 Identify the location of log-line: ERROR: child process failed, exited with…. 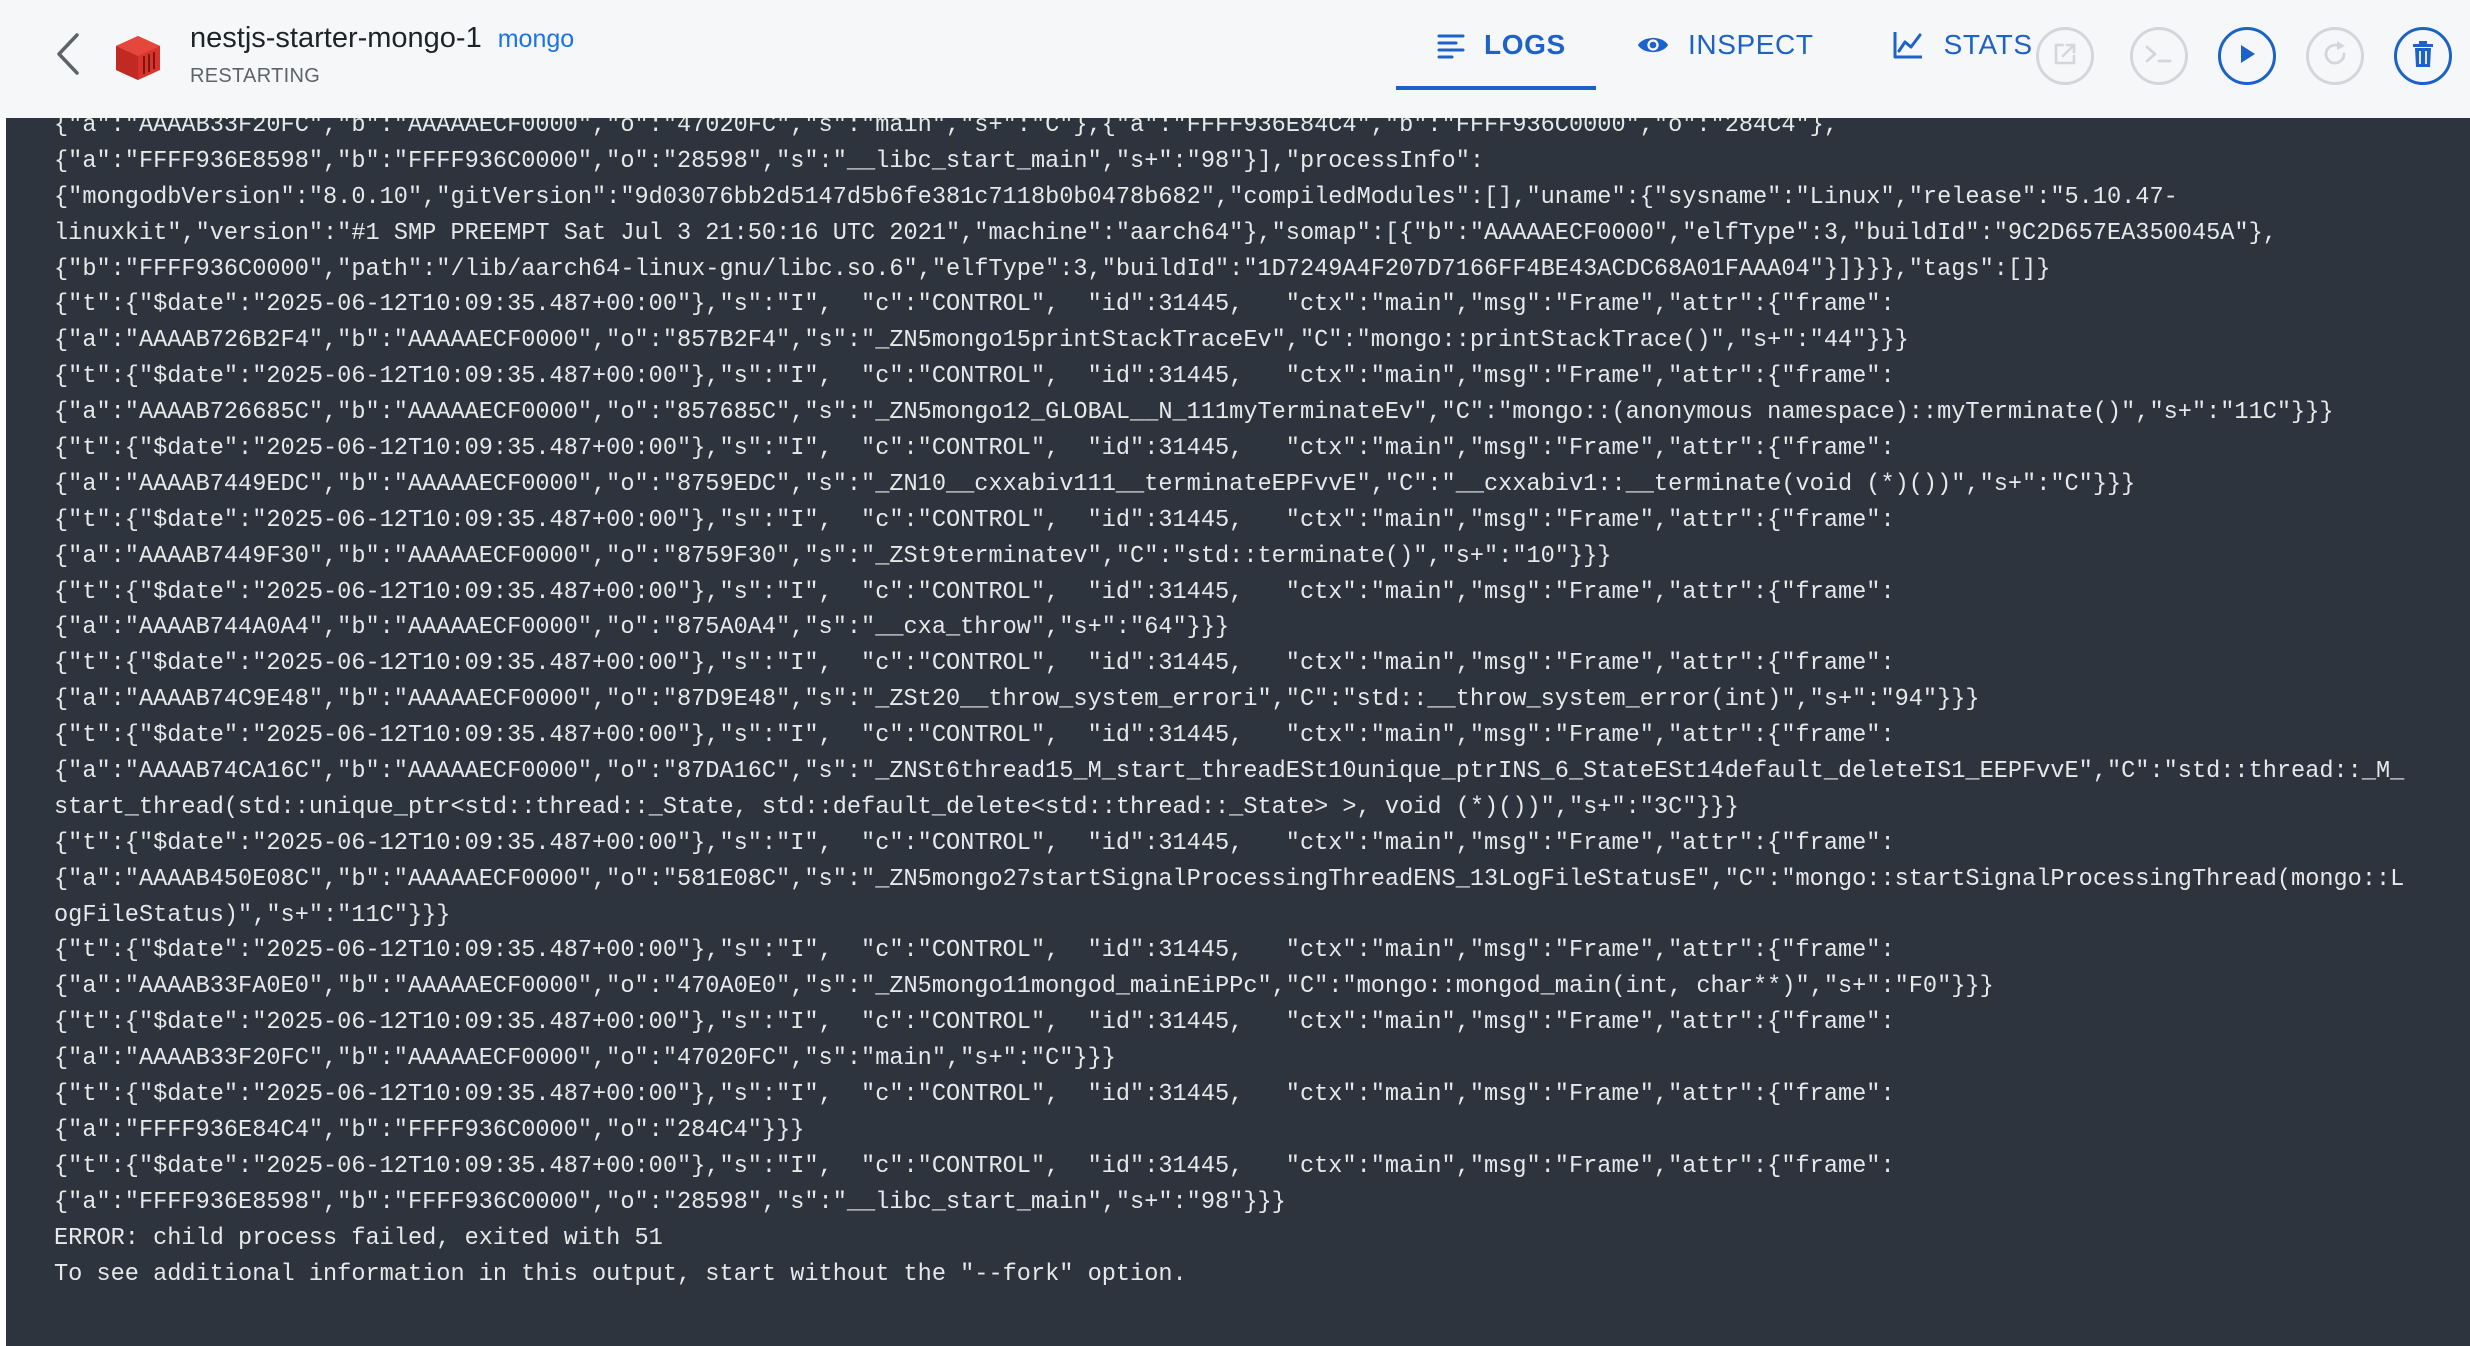
(358, 1238).